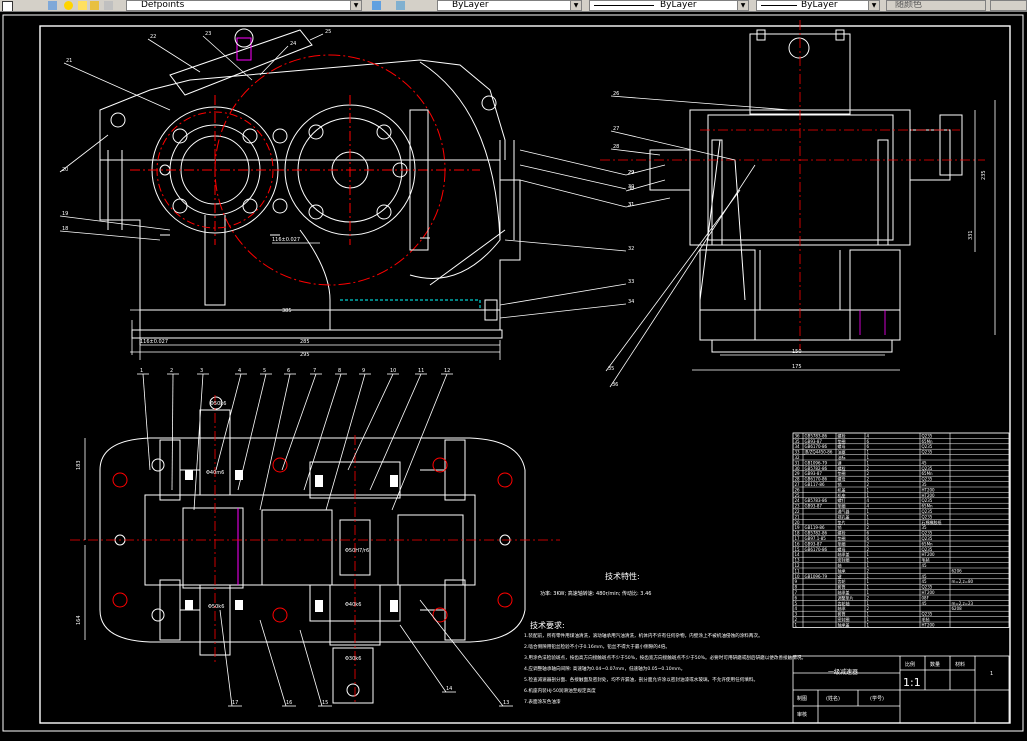 The width and height of the screenshot is (1027, 741). What do you see at coordinates (52, 5) in the screenshot?
I see `layer-properties-icon` at bounding box center [52, 5].